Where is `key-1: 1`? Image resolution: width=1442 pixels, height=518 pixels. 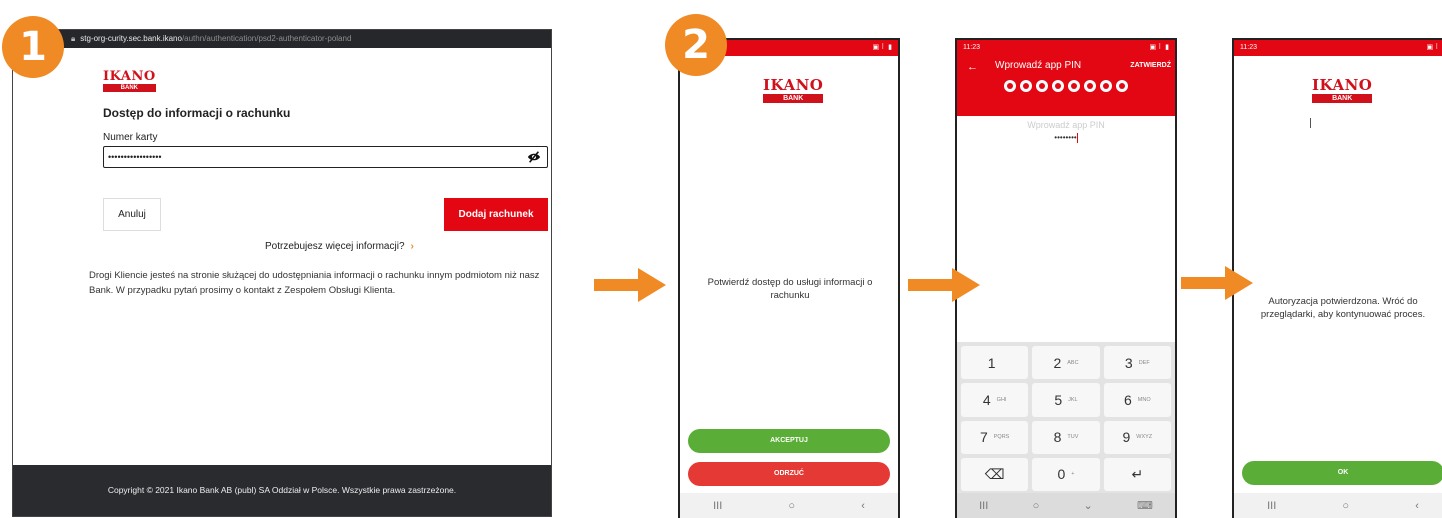
key-1: 1 is located at coordinates (995, 363).